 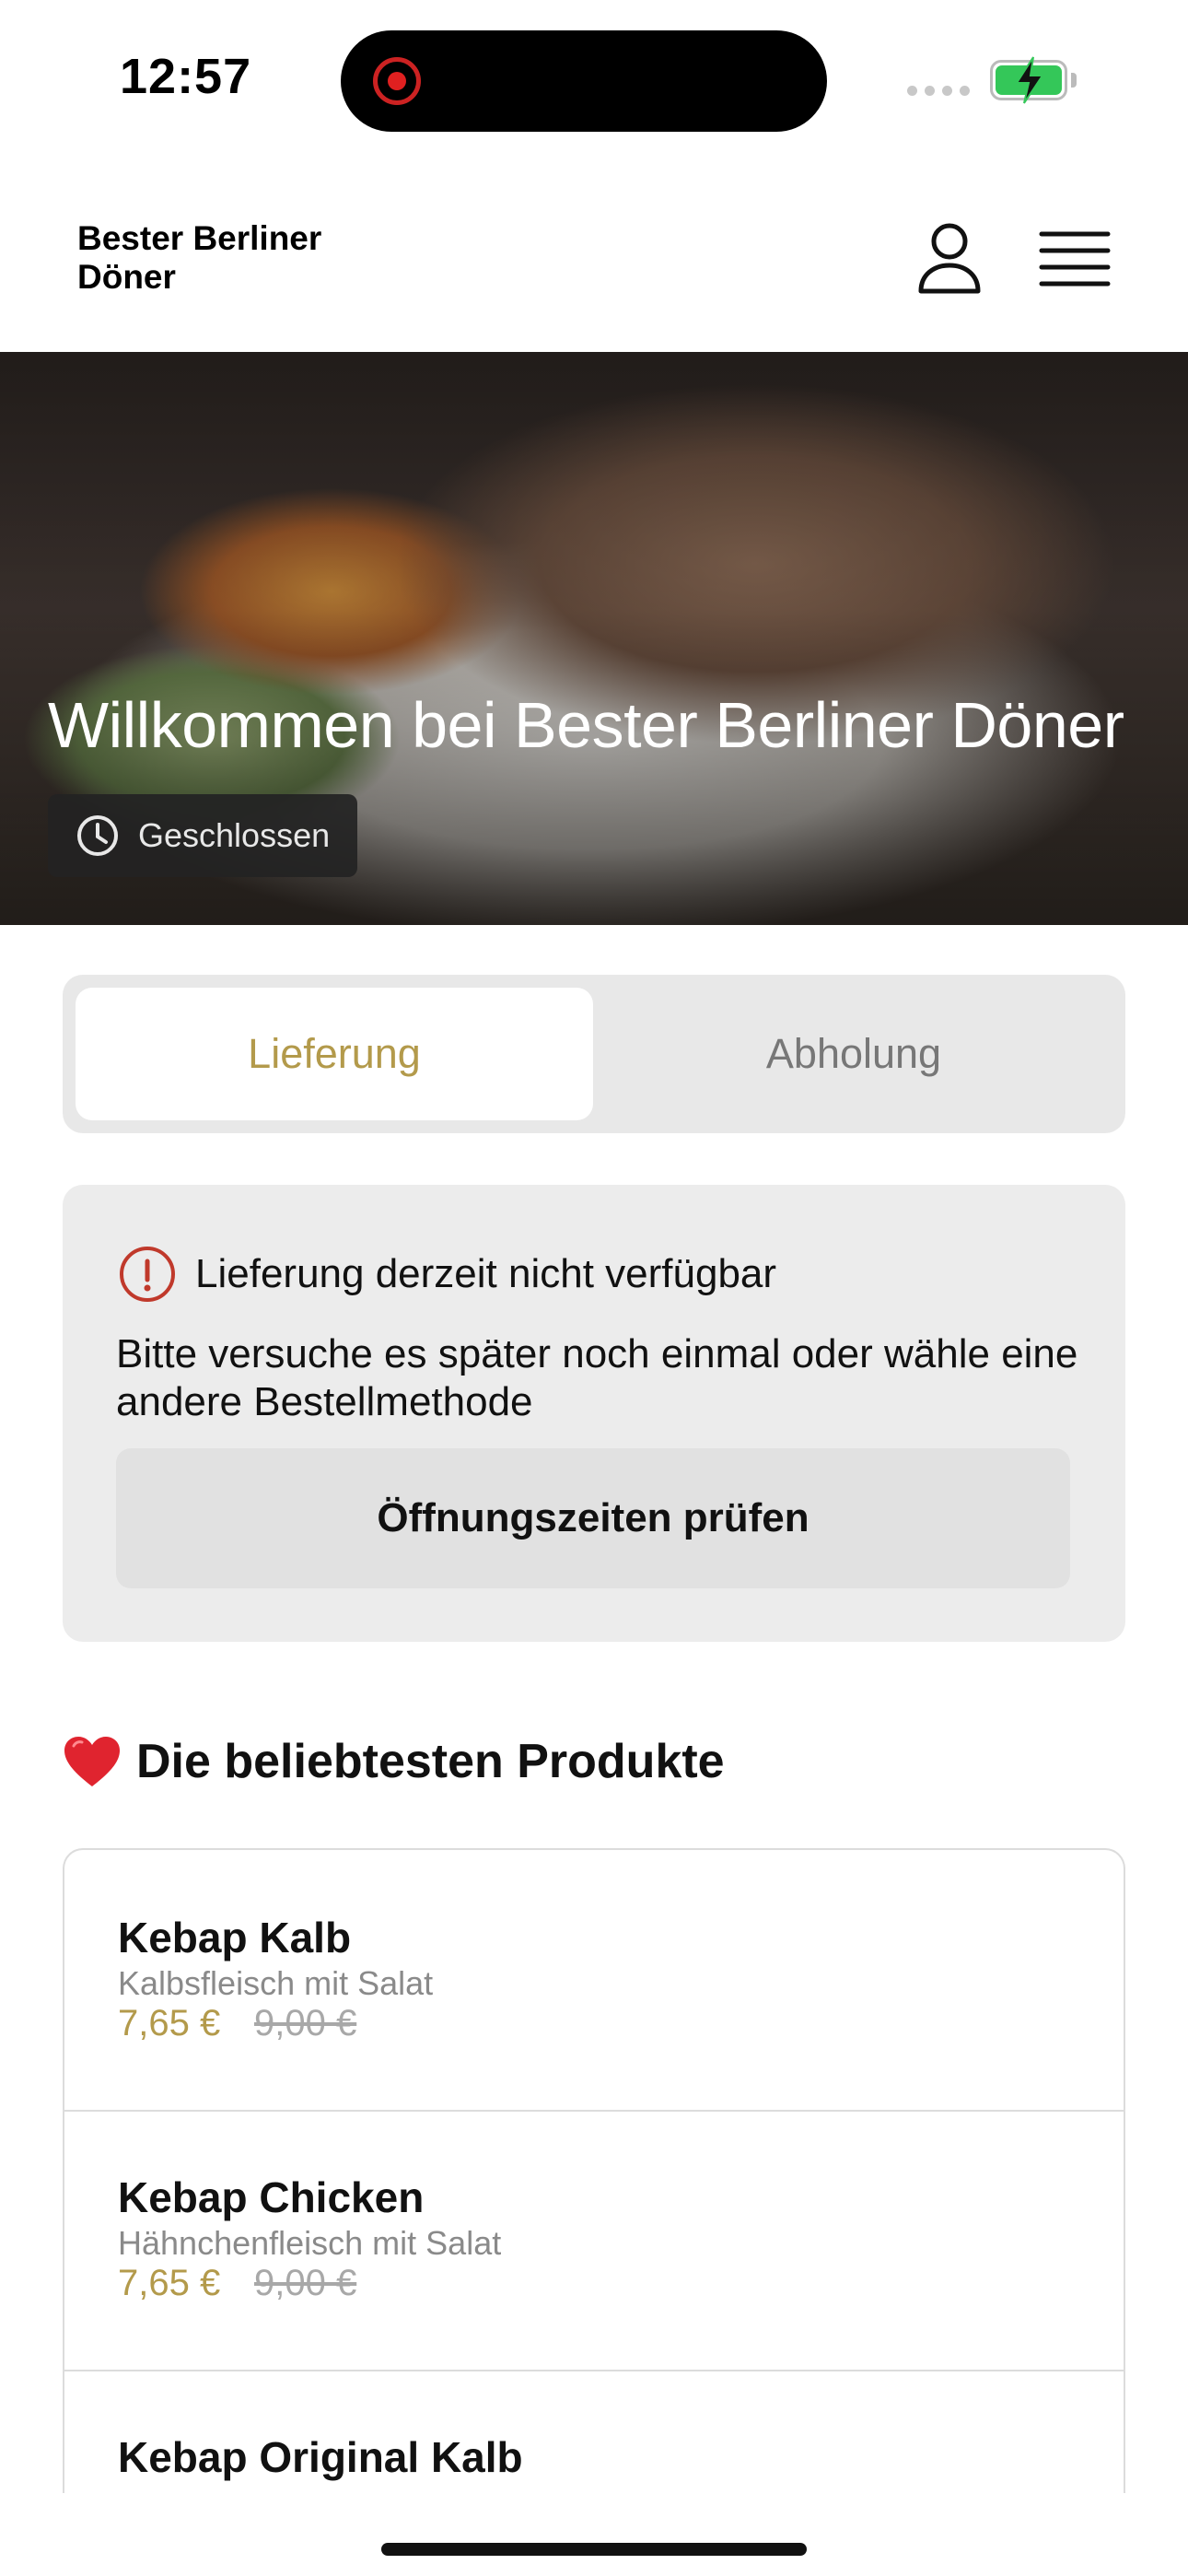 I want to click on person-icon, so click(x=949, y=258).